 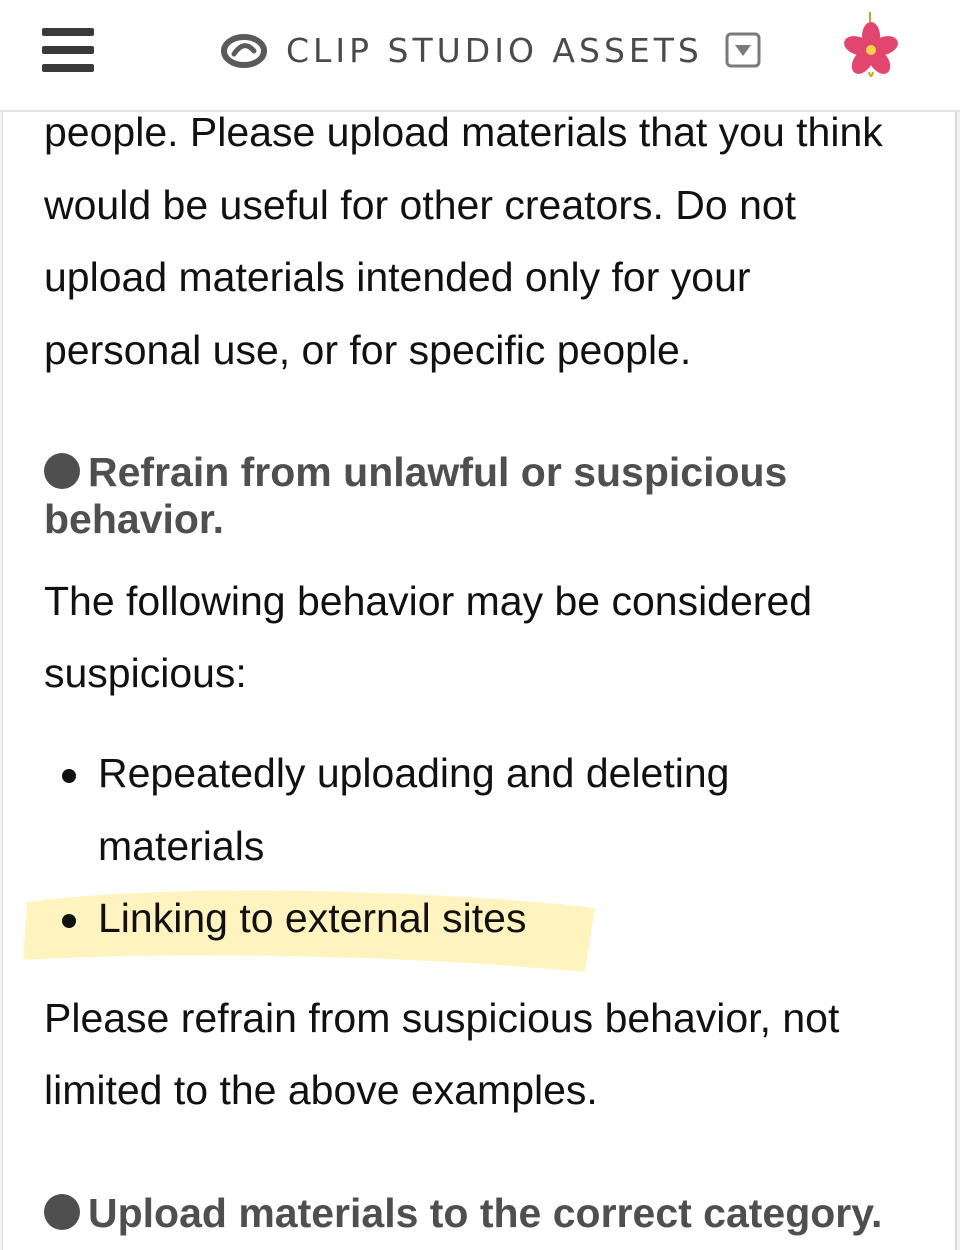 I want to click on heading-text: Refrain from unlawful or suspicious, so click(x=438, y=472).